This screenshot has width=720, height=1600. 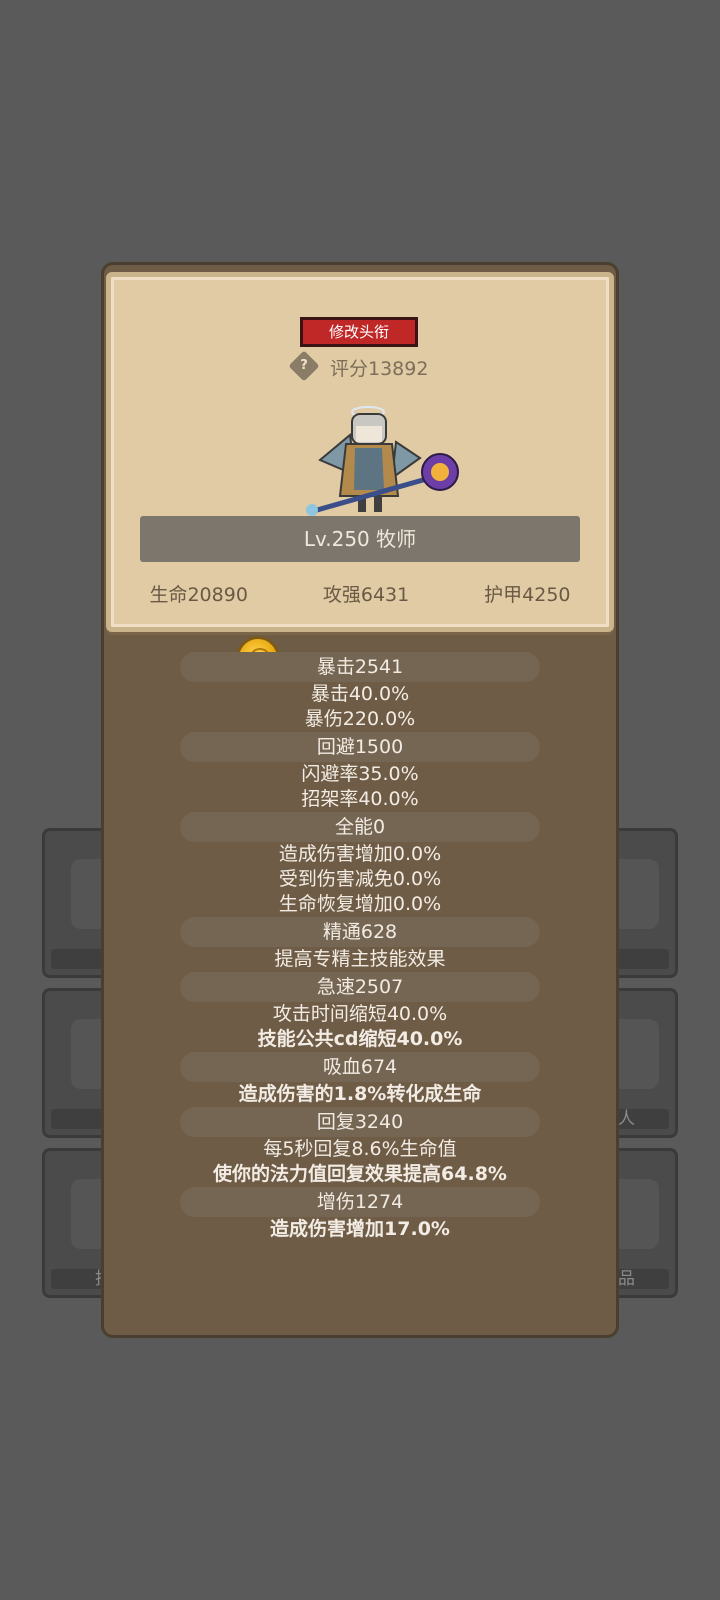 I want to click on stat-line: 造成伤害增加17.0%, so click(x=360, y=1229).